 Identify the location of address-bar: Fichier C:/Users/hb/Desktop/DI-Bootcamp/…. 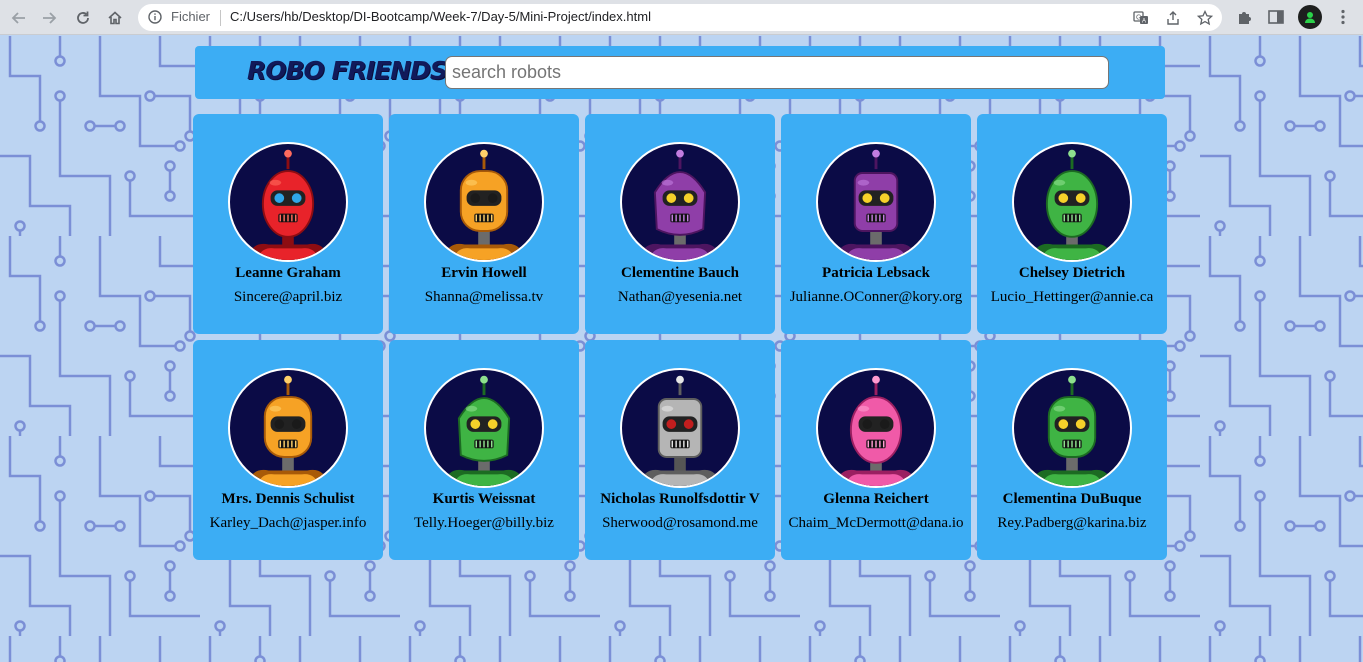
(680, 17).